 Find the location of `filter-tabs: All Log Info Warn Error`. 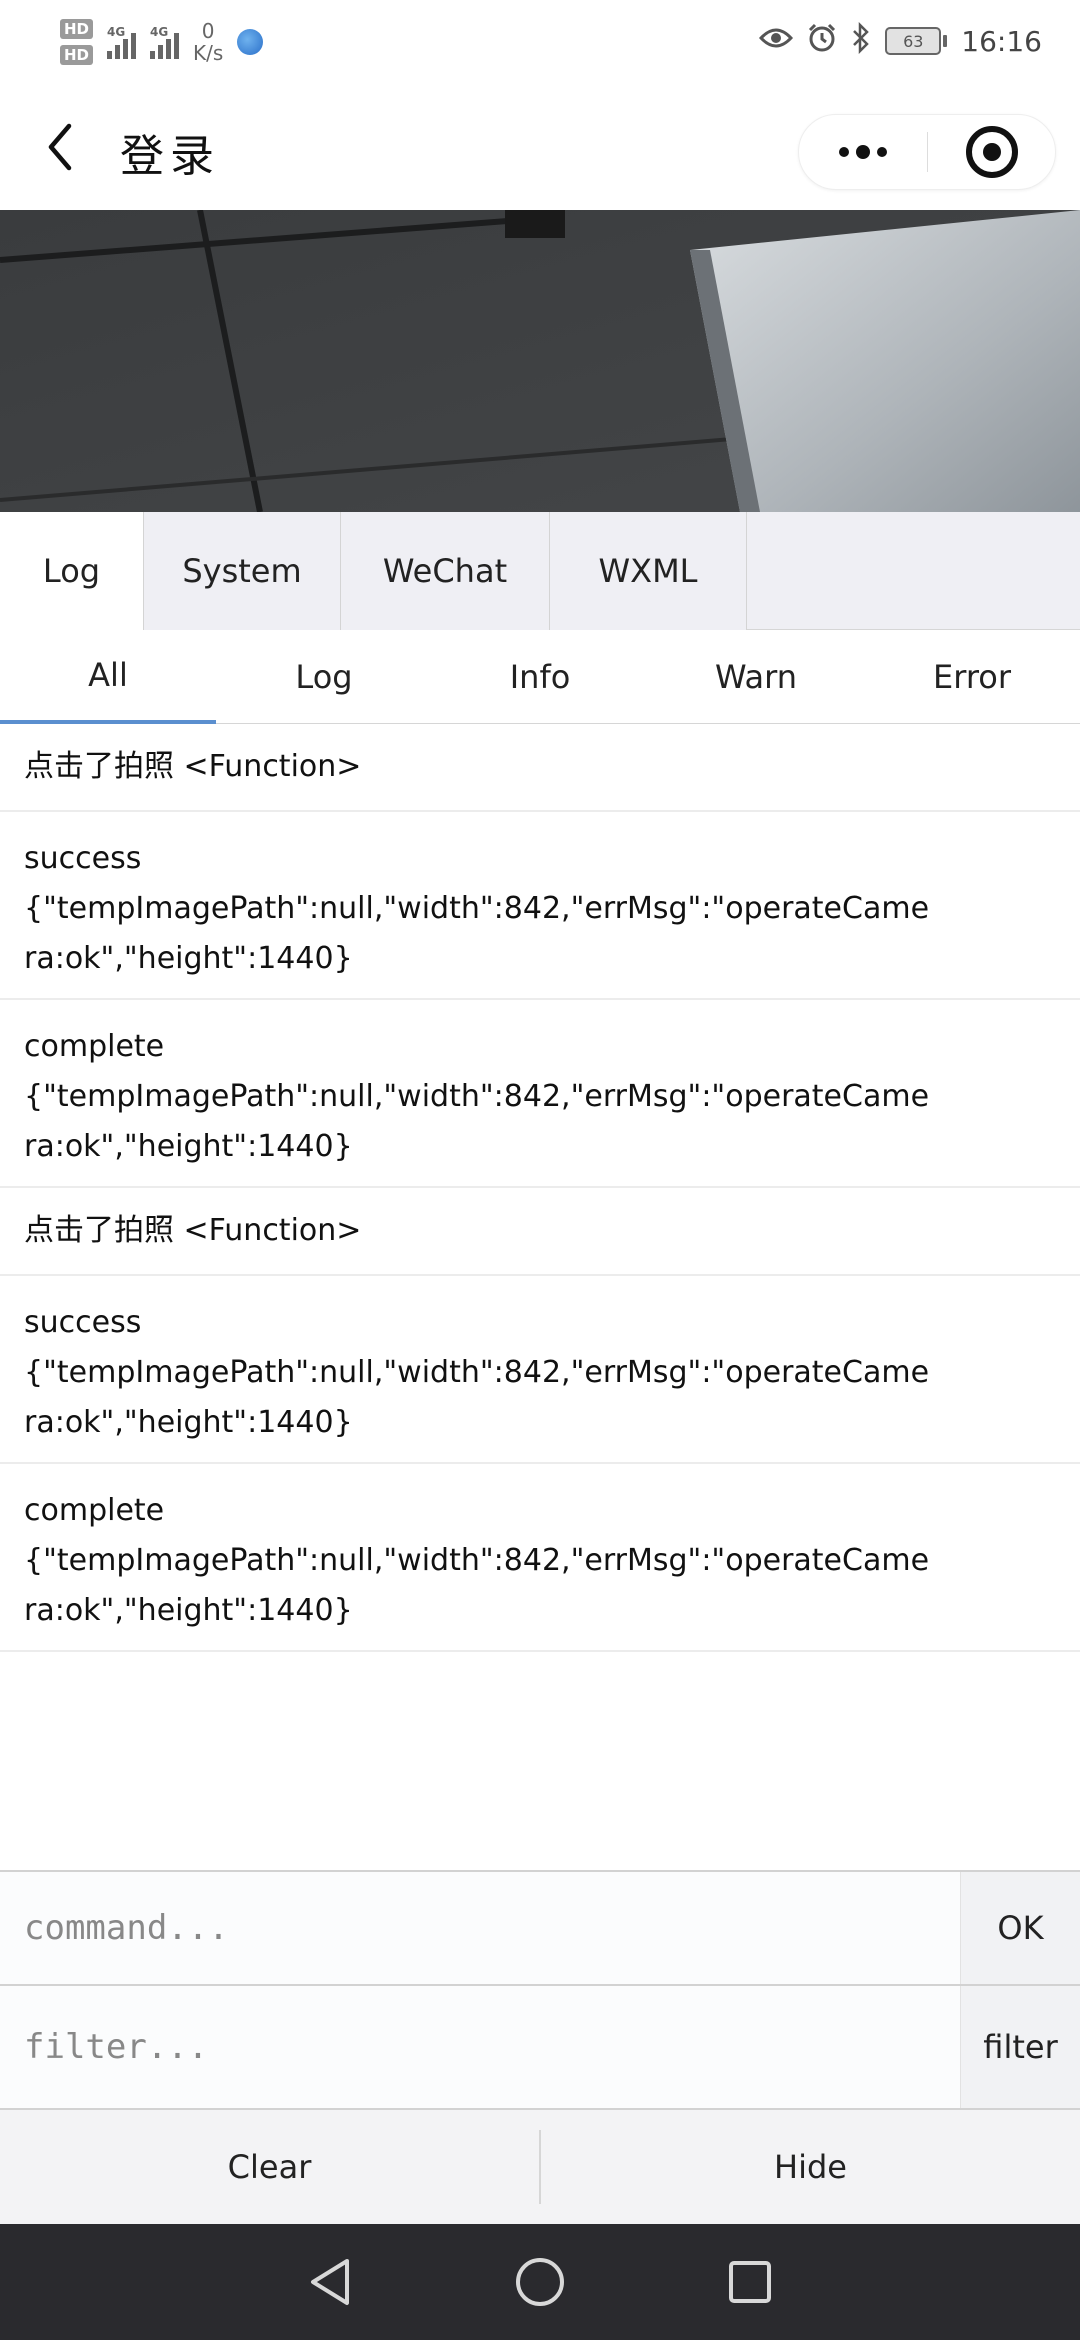

filter-tabs: All Log Info Warn Error is located at coordinates (540, 677).